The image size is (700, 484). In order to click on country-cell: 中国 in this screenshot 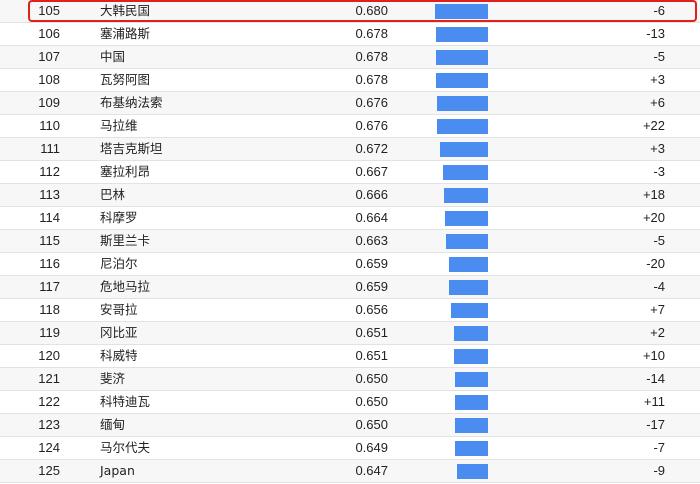, I will do `click(210, 57)`.